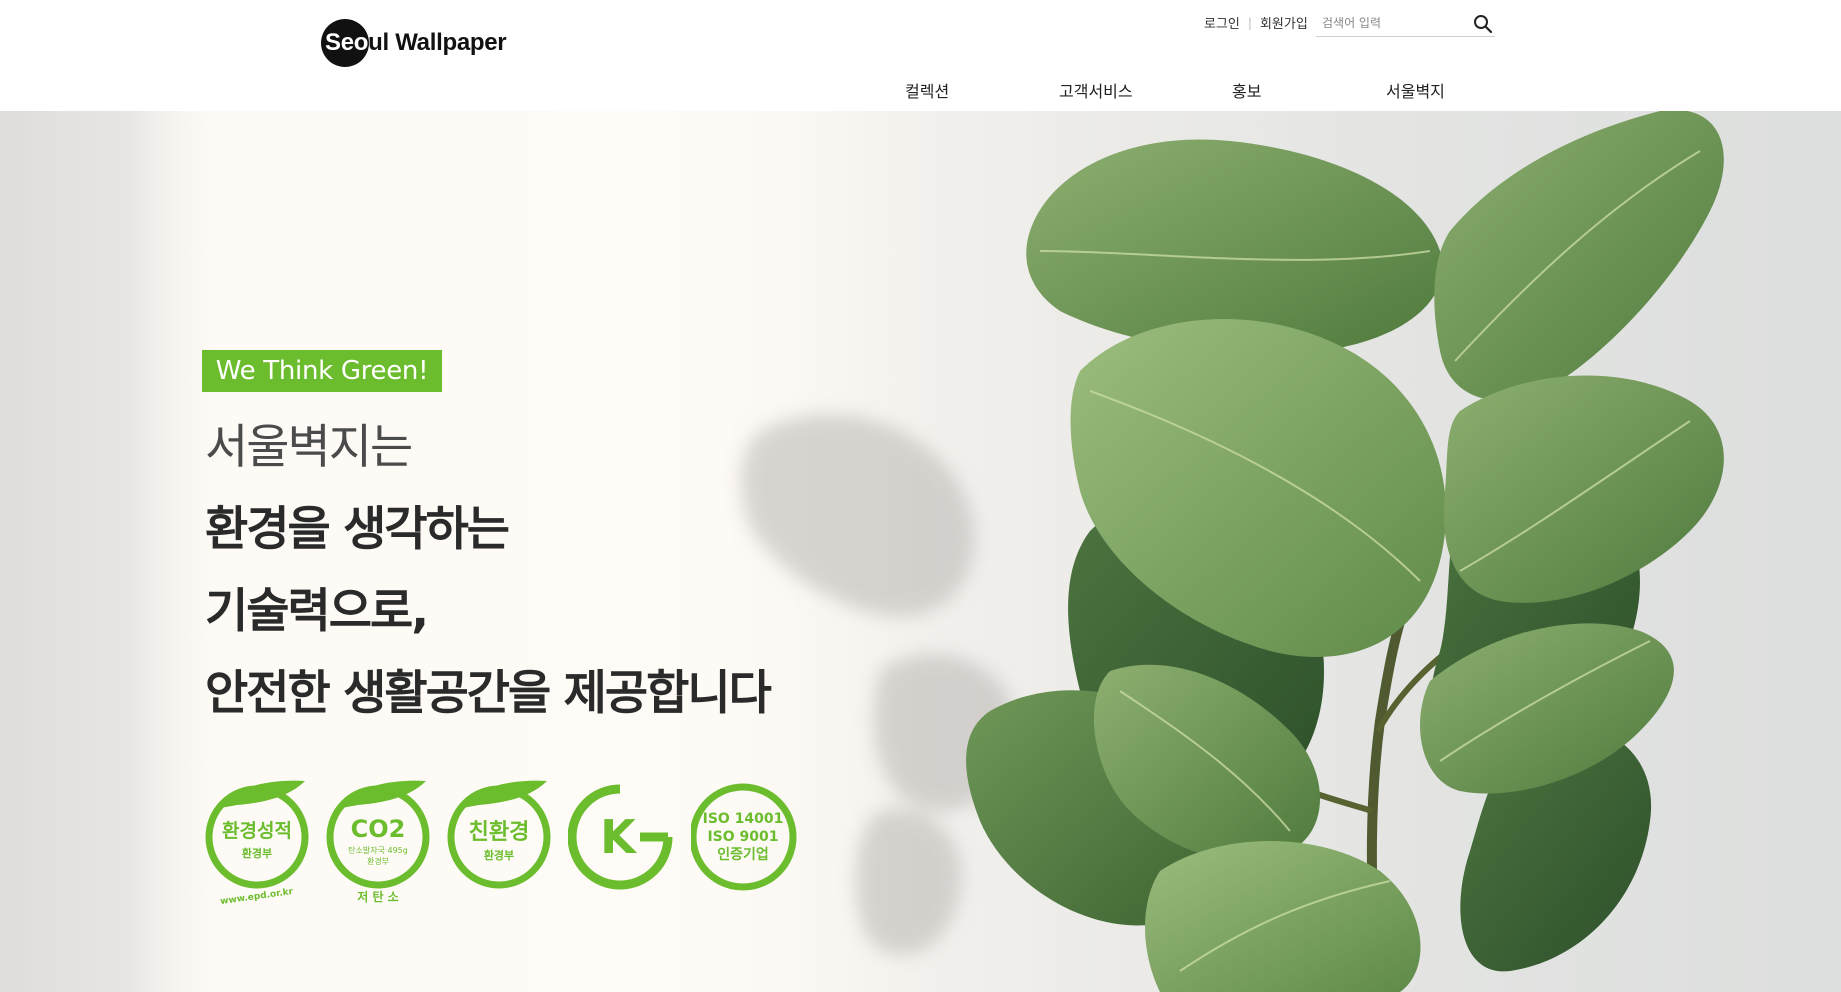  What do you see at coordinates (743, 819) in the screenshot?
I see `badge-5-line1: ISO 14001` at bounding box center [743, 819].